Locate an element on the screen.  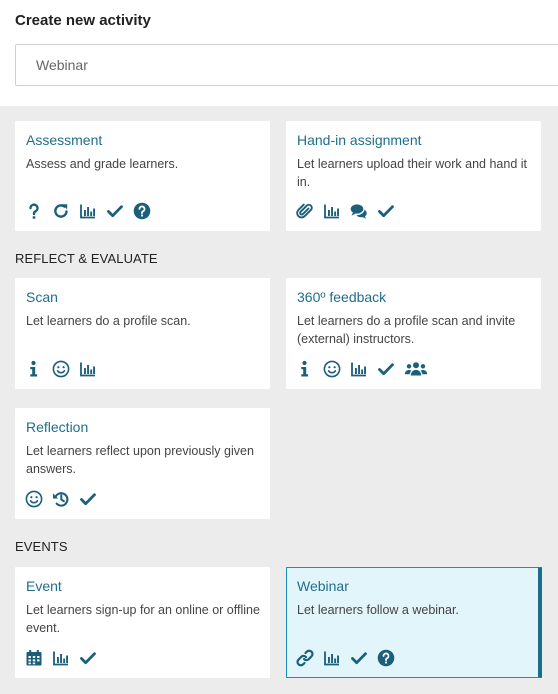
refresh-icon is located at coordinates (61, 211).